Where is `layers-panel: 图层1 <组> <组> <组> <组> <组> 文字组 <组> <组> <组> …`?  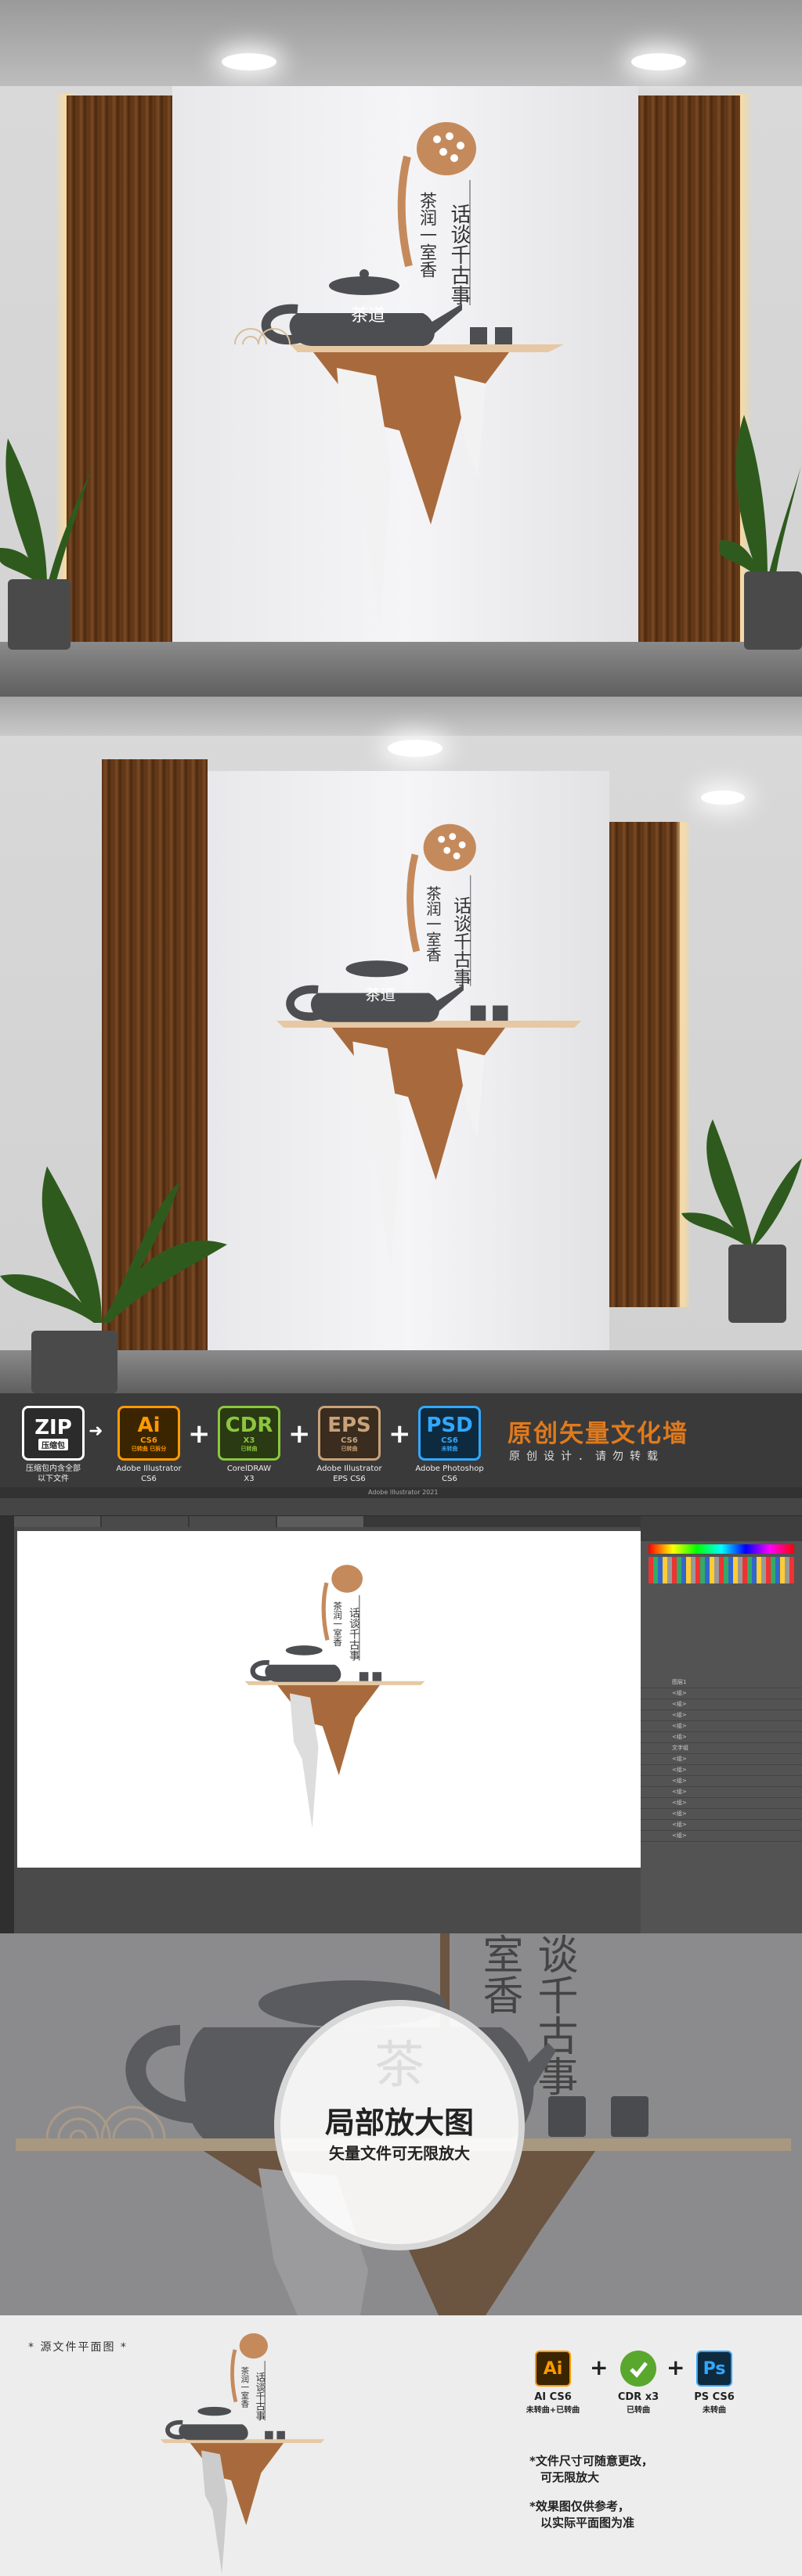 layers-panel: 图层1 <组> <组> <组> <组> <组> 文字组 <组> <组> <组> … is located at coordinates (721, 1724).